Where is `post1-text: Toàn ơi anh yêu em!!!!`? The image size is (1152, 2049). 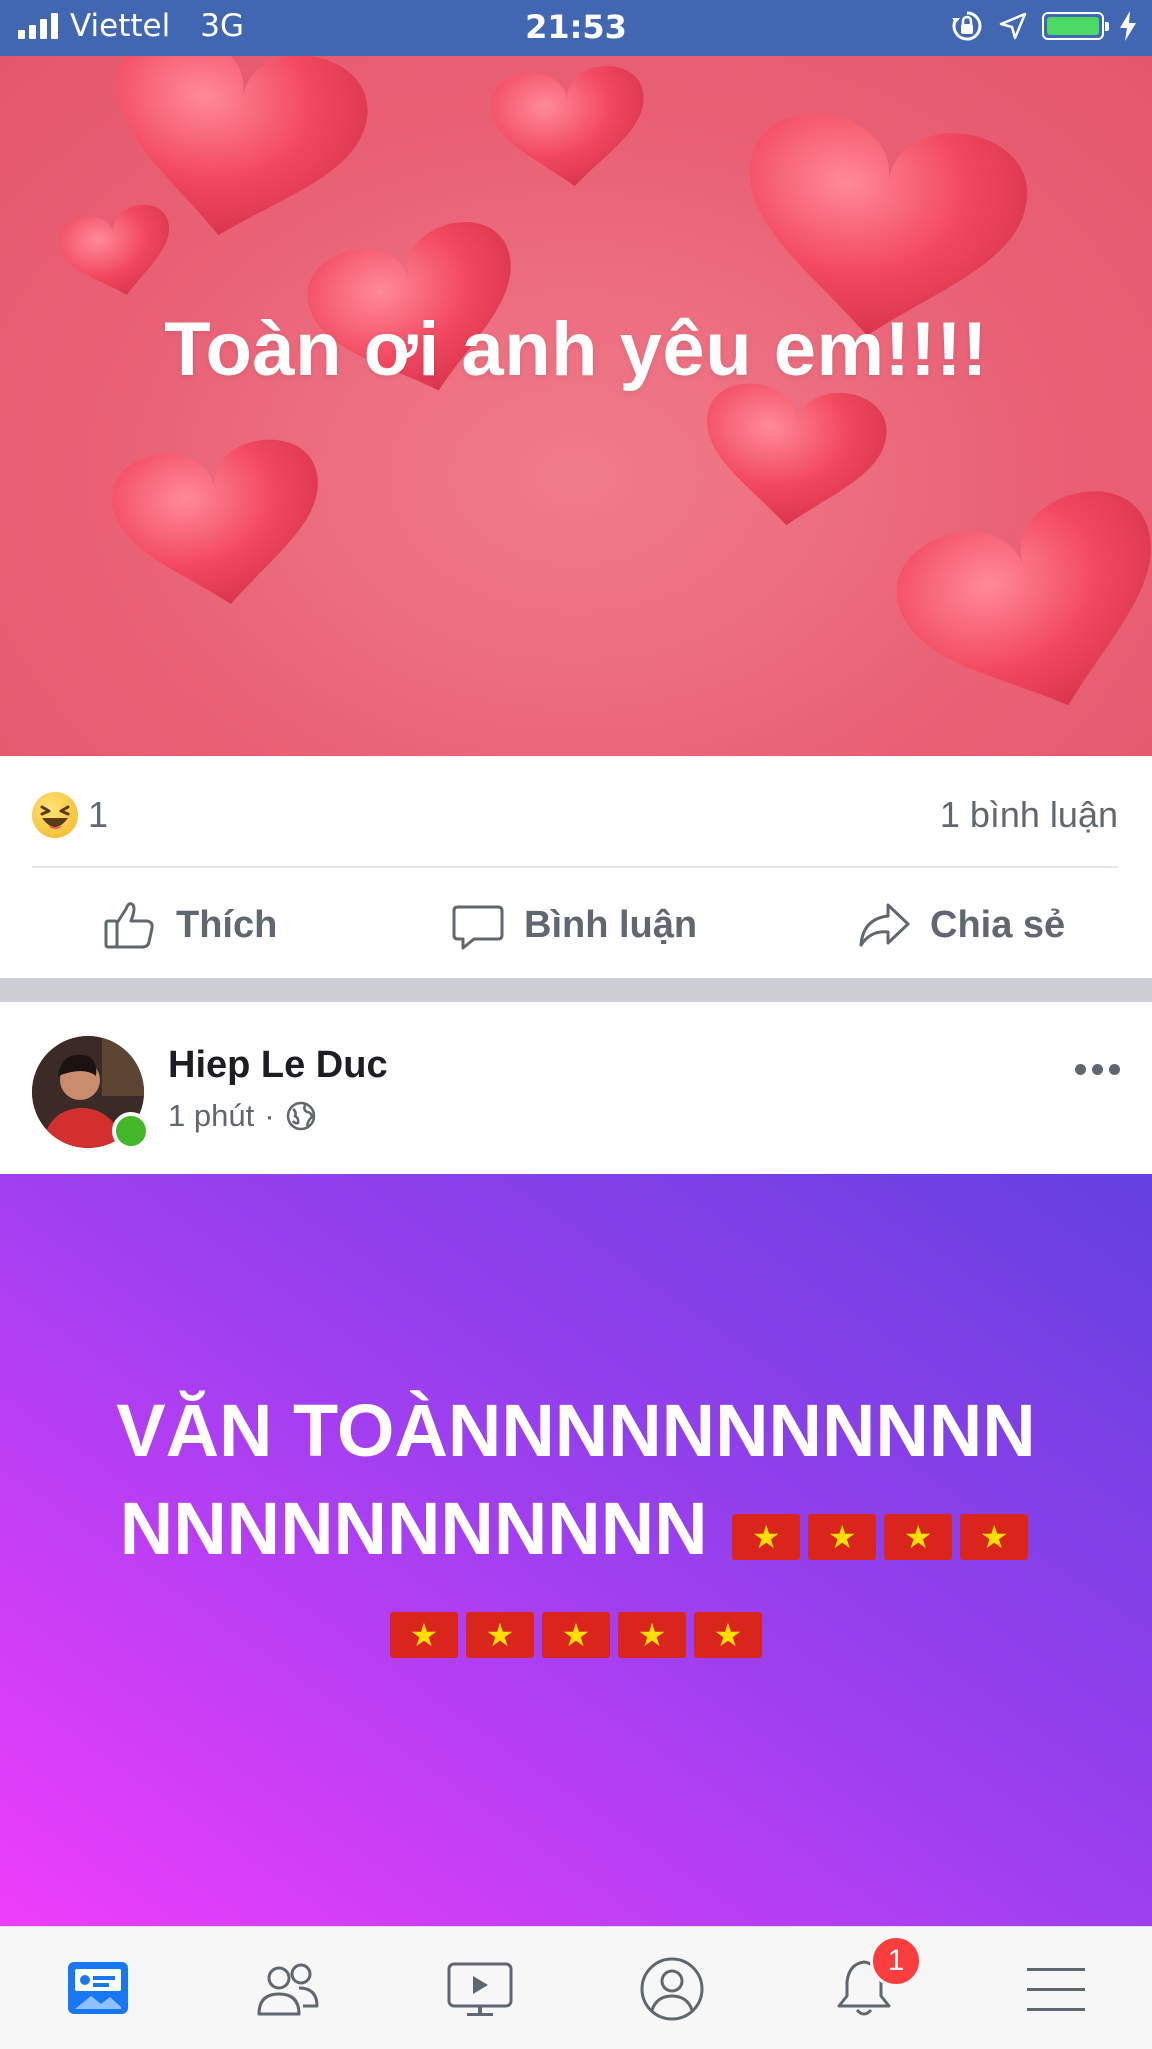 post1-text: Toàn ơi anh yêu em!!!! is located at coordinates (576, 349).